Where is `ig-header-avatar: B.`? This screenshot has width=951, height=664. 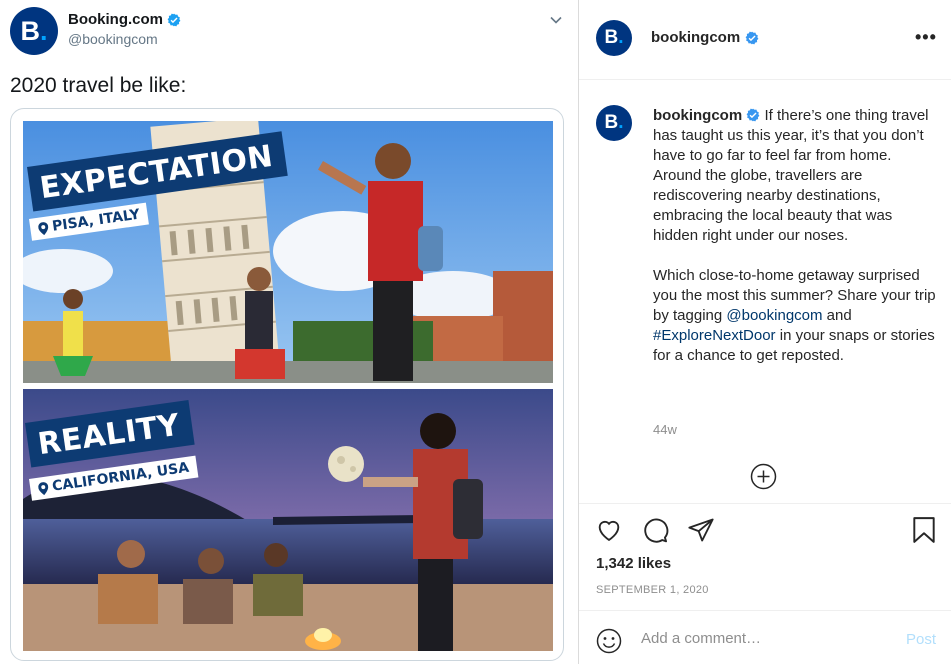
ig-header-avatar: B. is located at coordinates (614, 38).